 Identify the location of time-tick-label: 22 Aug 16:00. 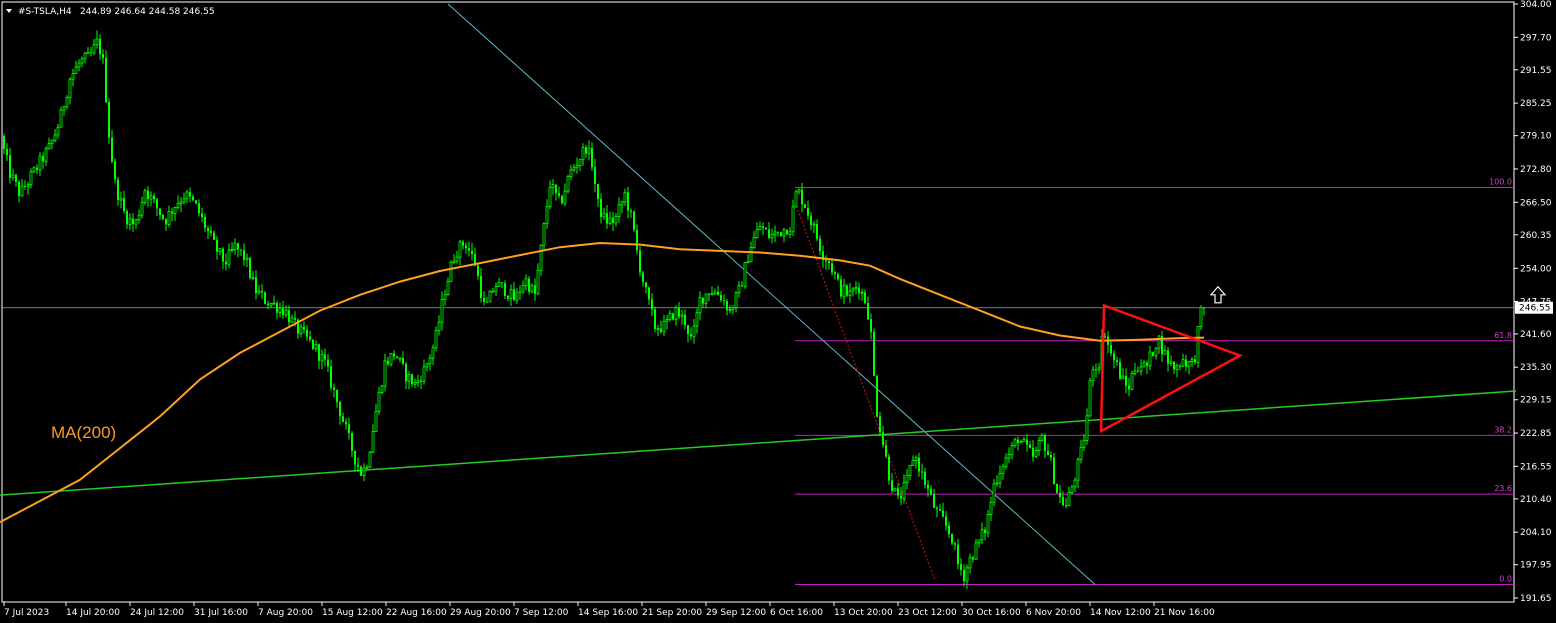
(416, 613).